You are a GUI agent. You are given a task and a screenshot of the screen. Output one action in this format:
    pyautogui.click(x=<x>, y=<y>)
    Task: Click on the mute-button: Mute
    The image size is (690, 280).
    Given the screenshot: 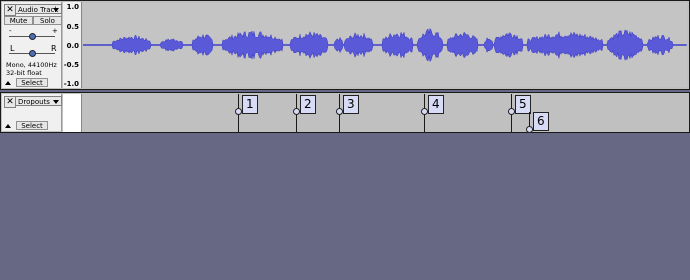 What is the action you would take?
    pyautogui.click(x=18, y=20)
    